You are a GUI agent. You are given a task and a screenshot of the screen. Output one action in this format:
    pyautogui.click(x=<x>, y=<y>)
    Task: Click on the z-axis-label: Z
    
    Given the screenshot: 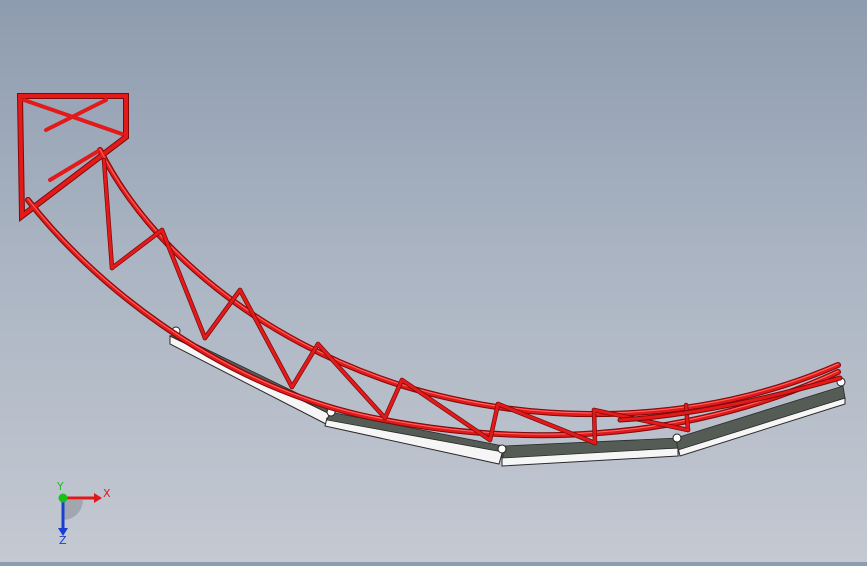 What is the action you would take?
    pyautogui.click(x=63, y=540)
    